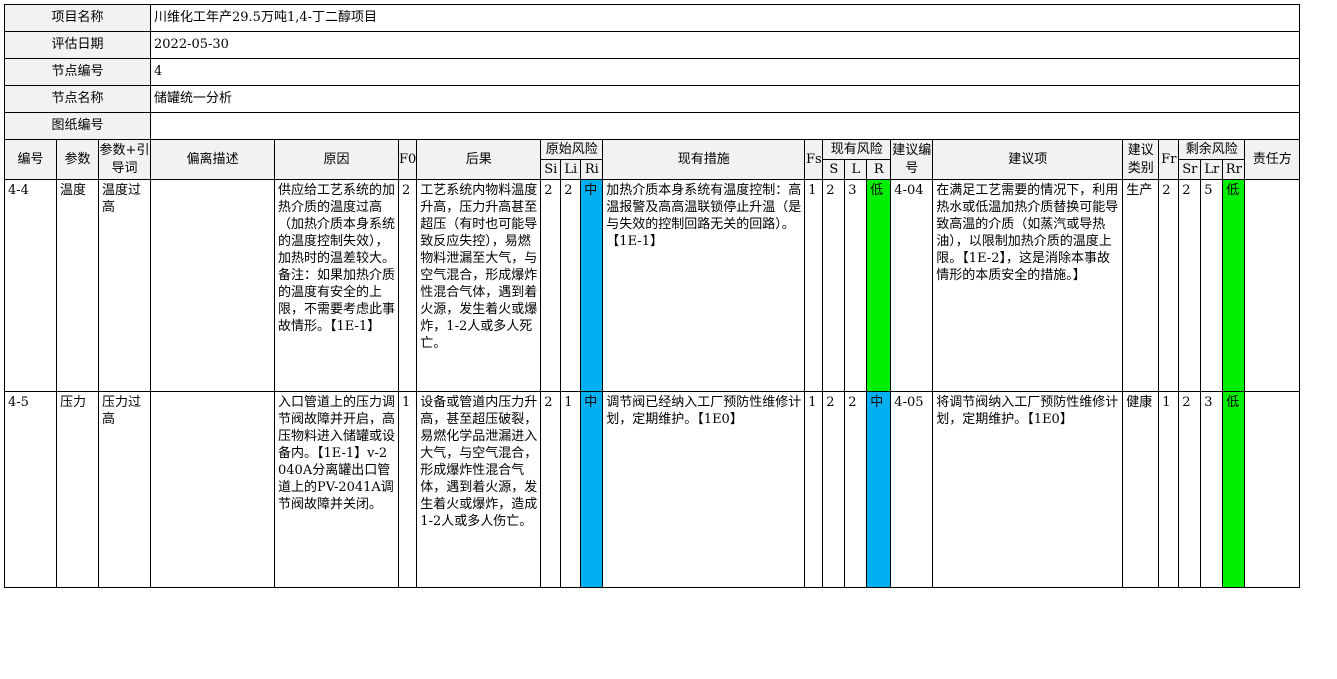 Image resolution: width=1337 pixels, height=679 pixels. Describe the element at coordinates (857, 149) in the screenshot. I see `header-cur-risk: 现有风险` at that location.